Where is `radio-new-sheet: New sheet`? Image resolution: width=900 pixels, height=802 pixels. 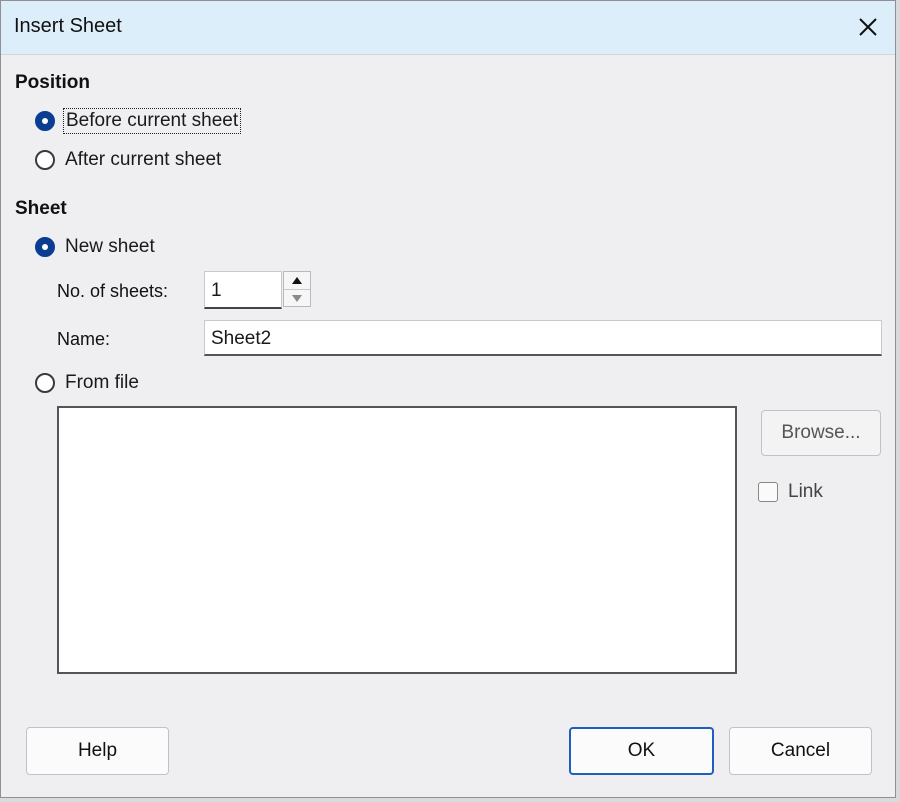
radio-new-sheet: New sheet is located at coordinates (95, 247).